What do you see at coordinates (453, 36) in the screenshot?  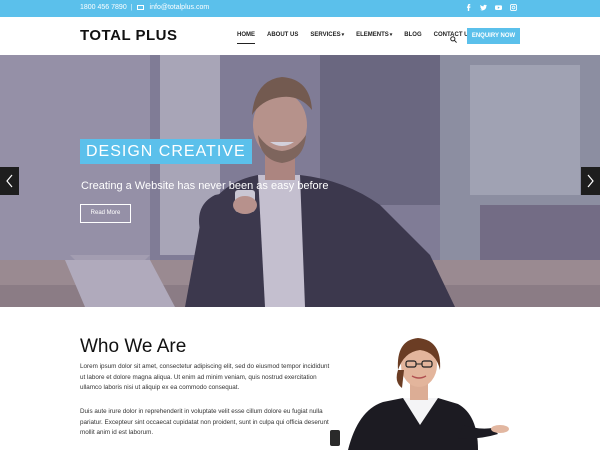 I see `search-icon` at bounding box center [453, 36].